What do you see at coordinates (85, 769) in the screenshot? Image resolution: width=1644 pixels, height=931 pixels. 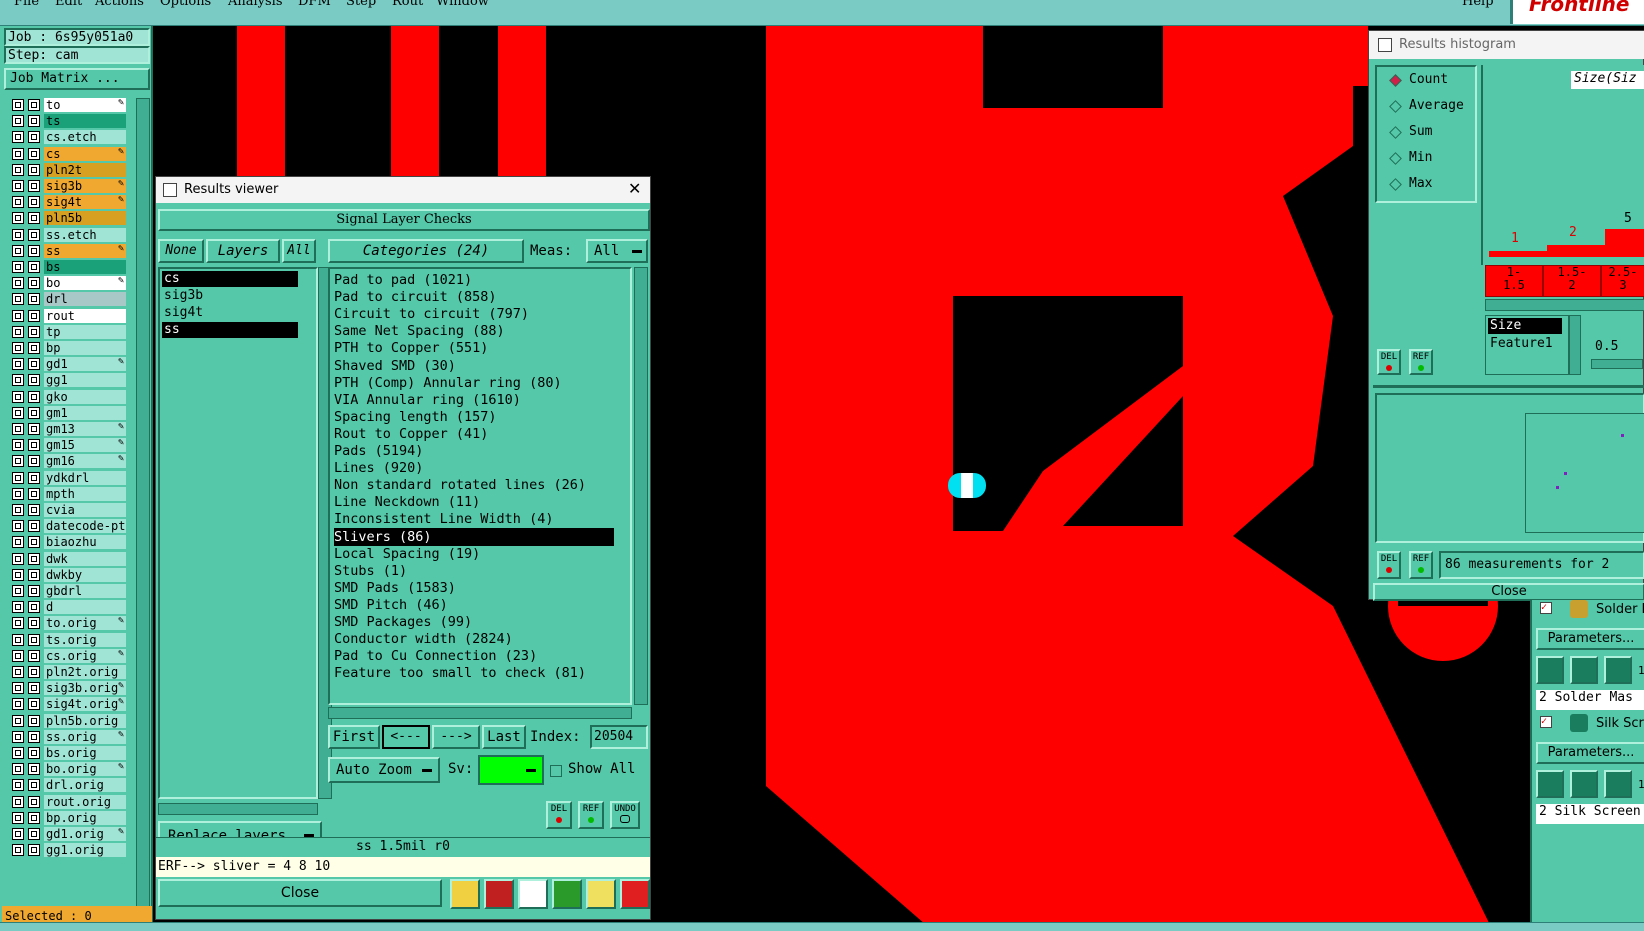 I see `layer-name: bo.orig` at bounding box center [85, 769].